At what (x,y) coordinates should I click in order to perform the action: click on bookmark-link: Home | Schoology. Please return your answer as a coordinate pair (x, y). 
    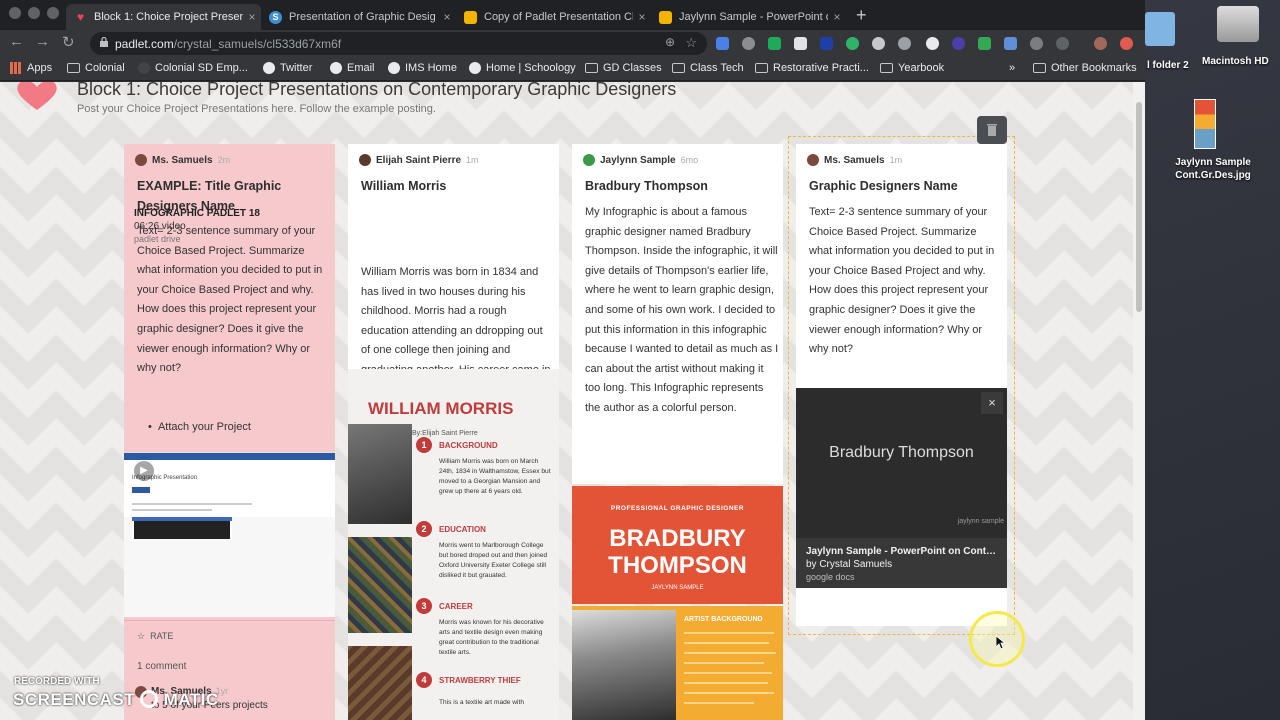
    Looking at the image, I should click on (522, 68).